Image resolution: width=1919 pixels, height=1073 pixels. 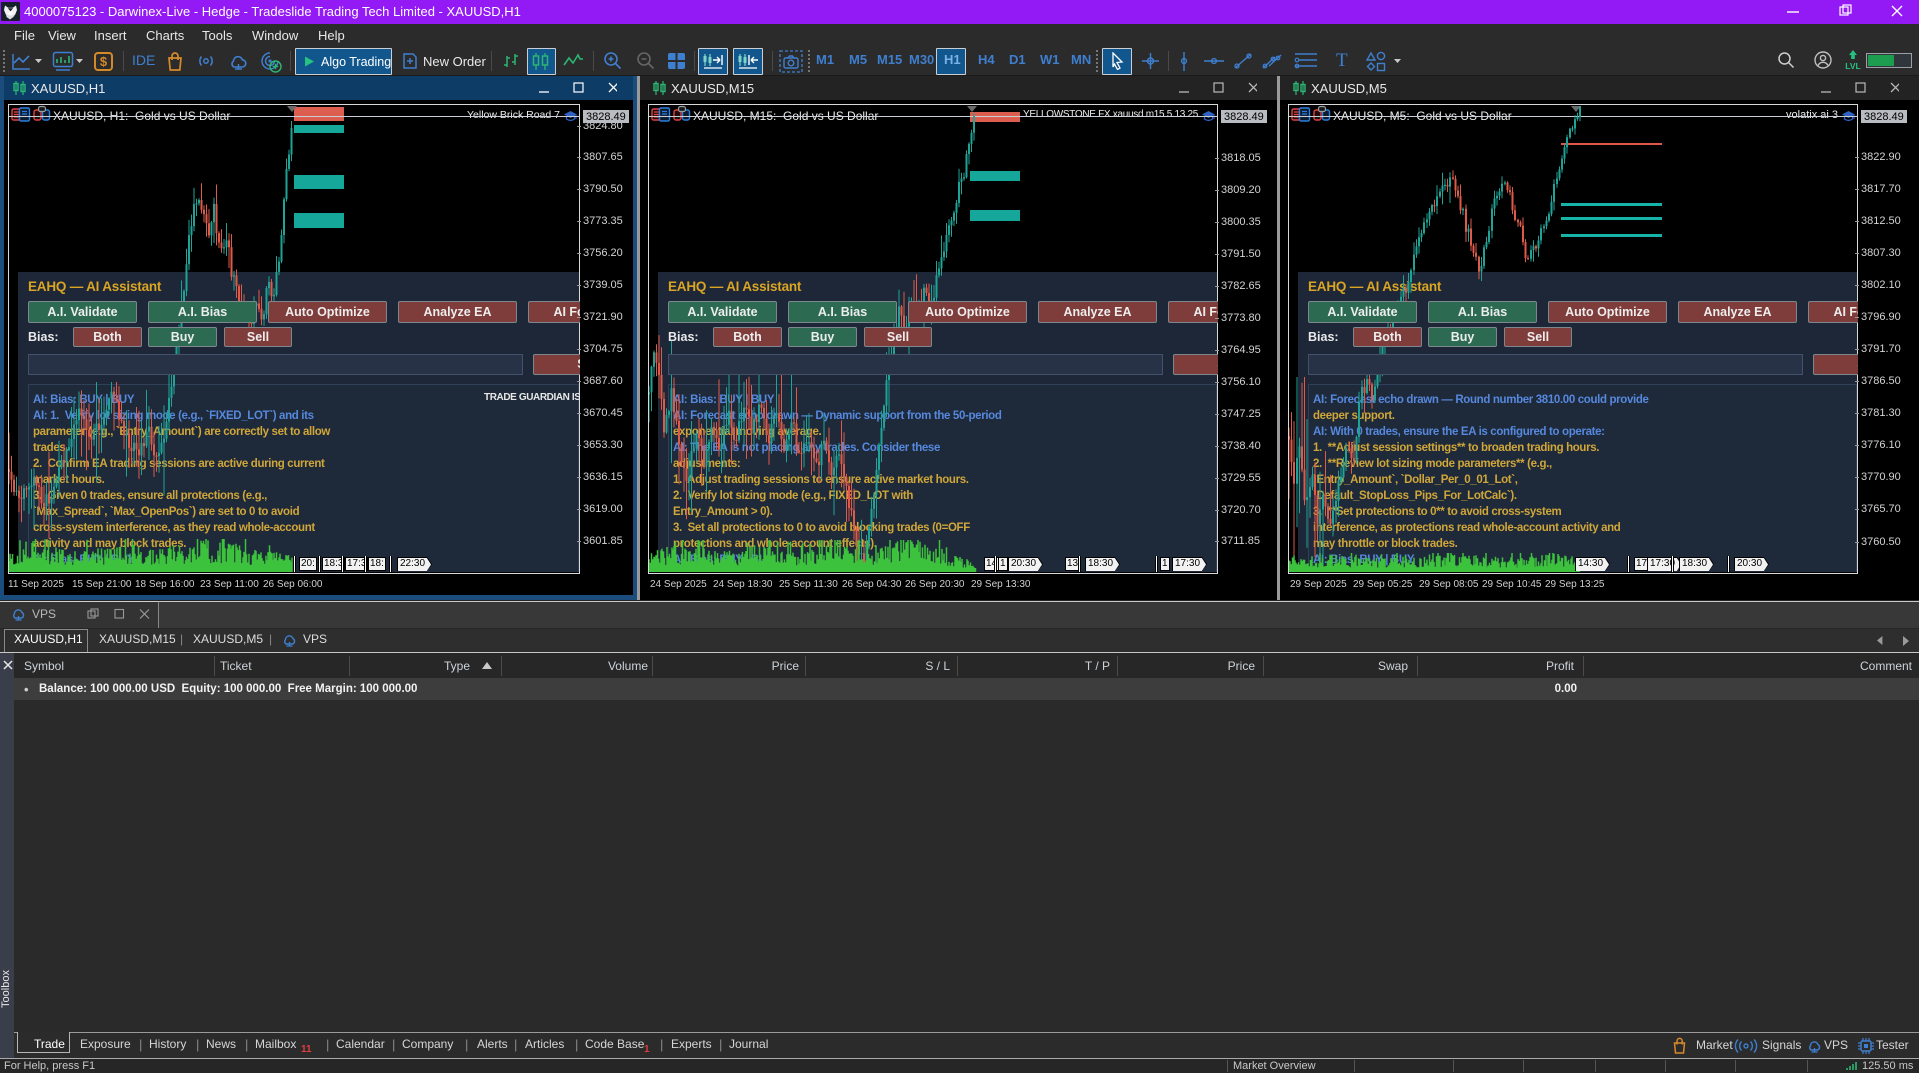 I want to click on svg-text: LVL, so click(x=1852, y=66).